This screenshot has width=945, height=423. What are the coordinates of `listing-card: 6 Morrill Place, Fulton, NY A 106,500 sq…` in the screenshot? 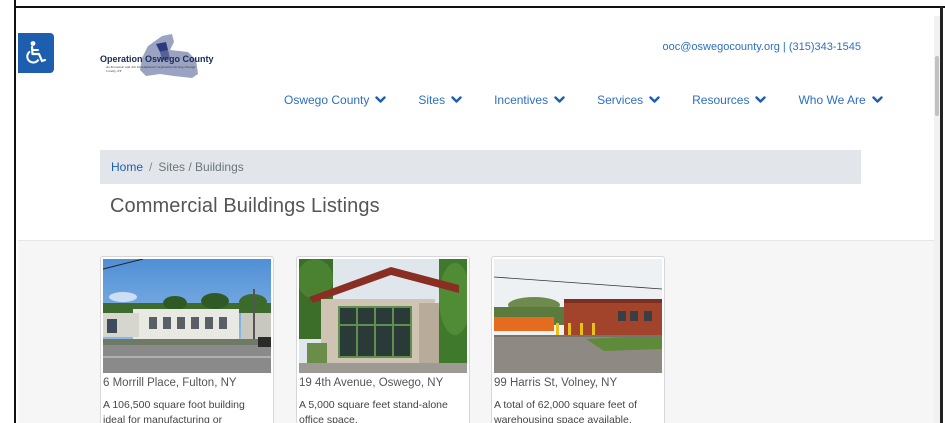 It's located at (187, 339).